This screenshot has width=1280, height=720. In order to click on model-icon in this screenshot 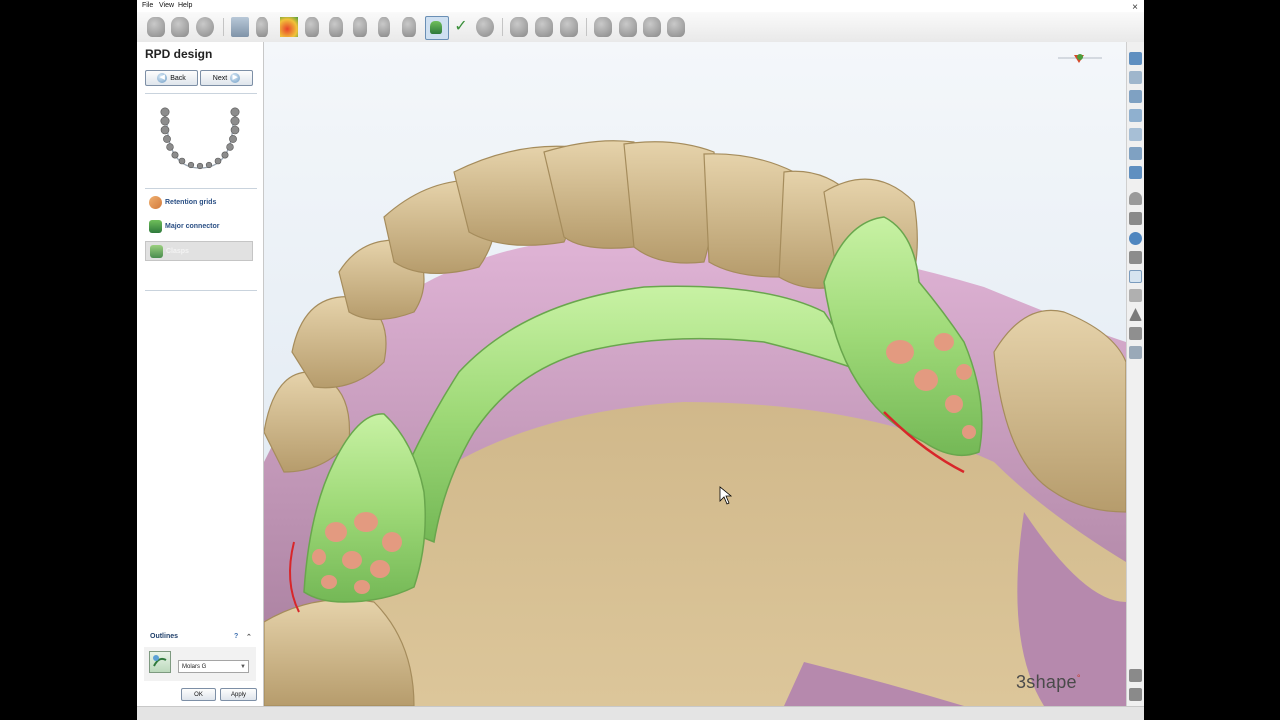, I will do `click(180, 27)`.